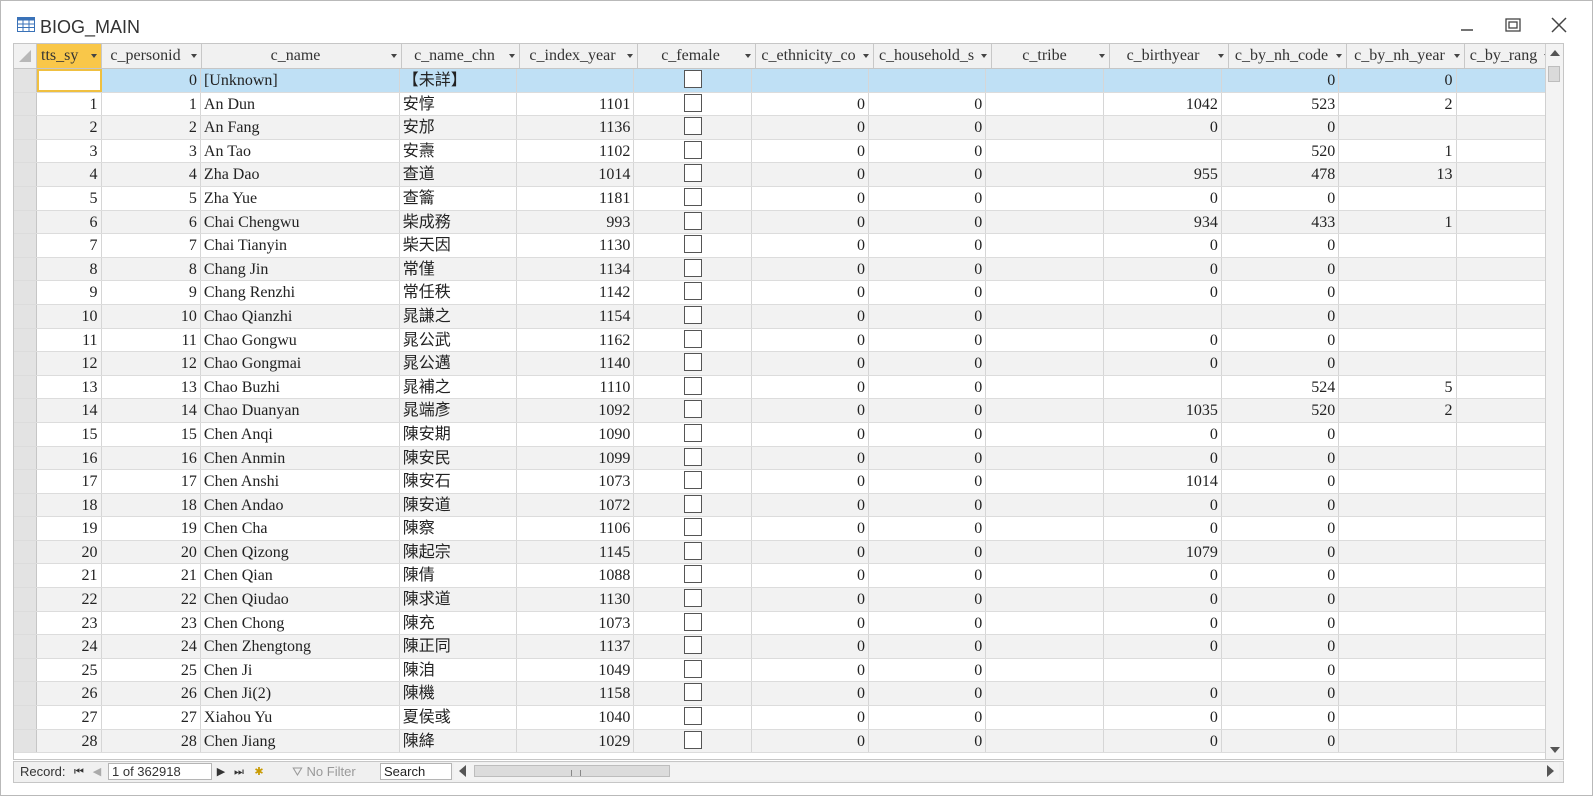  Describe the element at coordinates (300, 481) in the screenshot. I see `cell-c-name: Chen Anshi` at that location.